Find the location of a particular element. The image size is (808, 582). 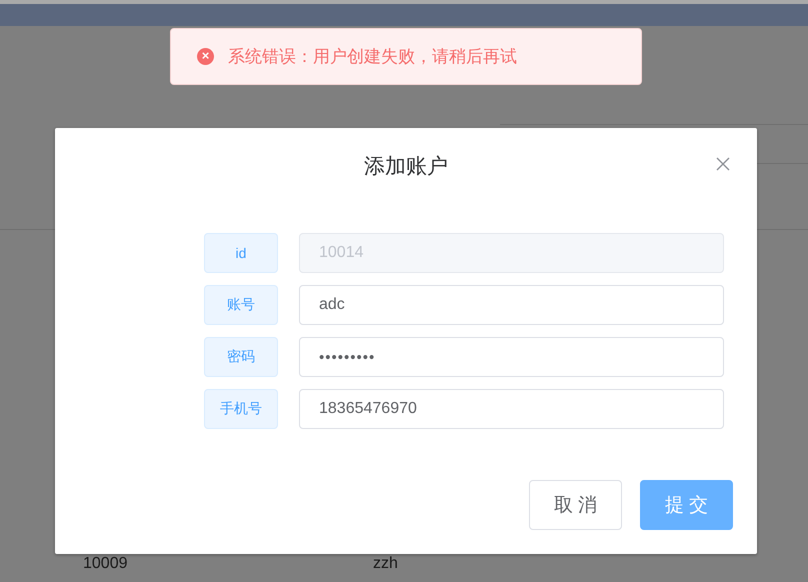

close-icon is located at coordinates (723, 164).